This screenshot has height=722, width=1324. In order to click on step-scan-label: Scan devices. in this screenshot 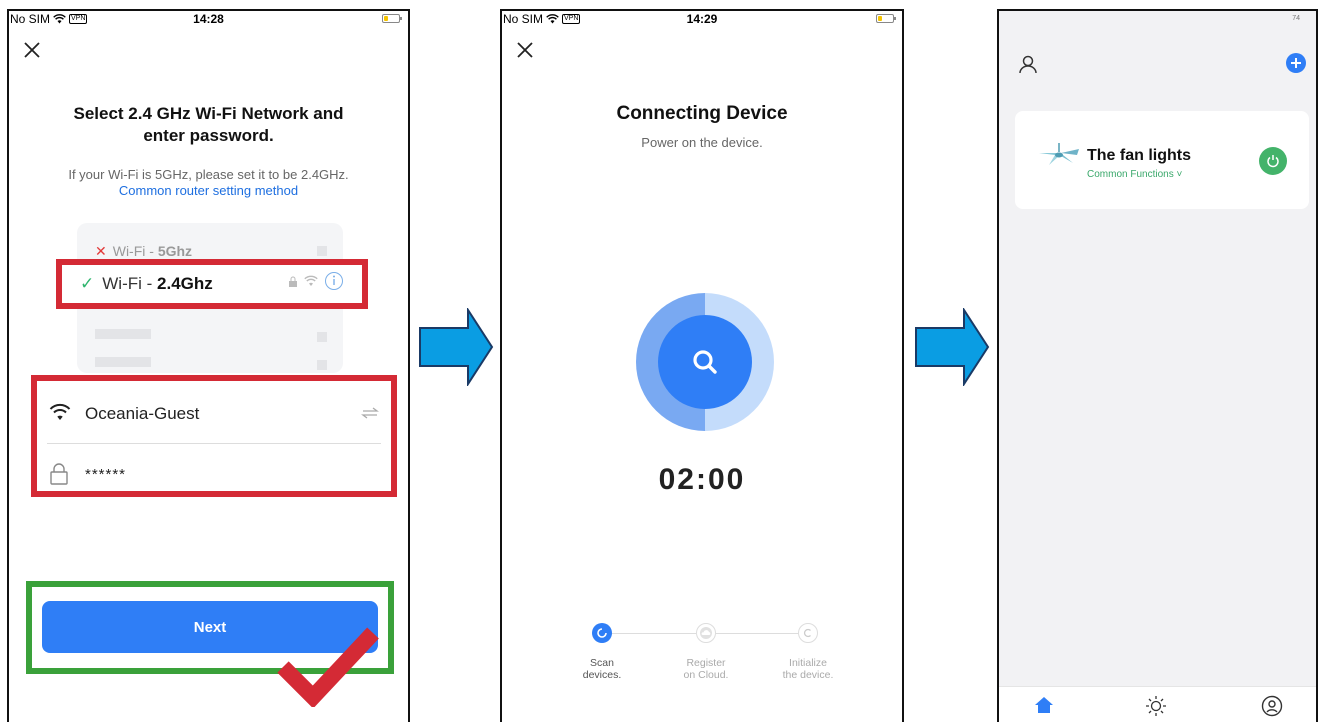, I will do `click(602, 669)`.